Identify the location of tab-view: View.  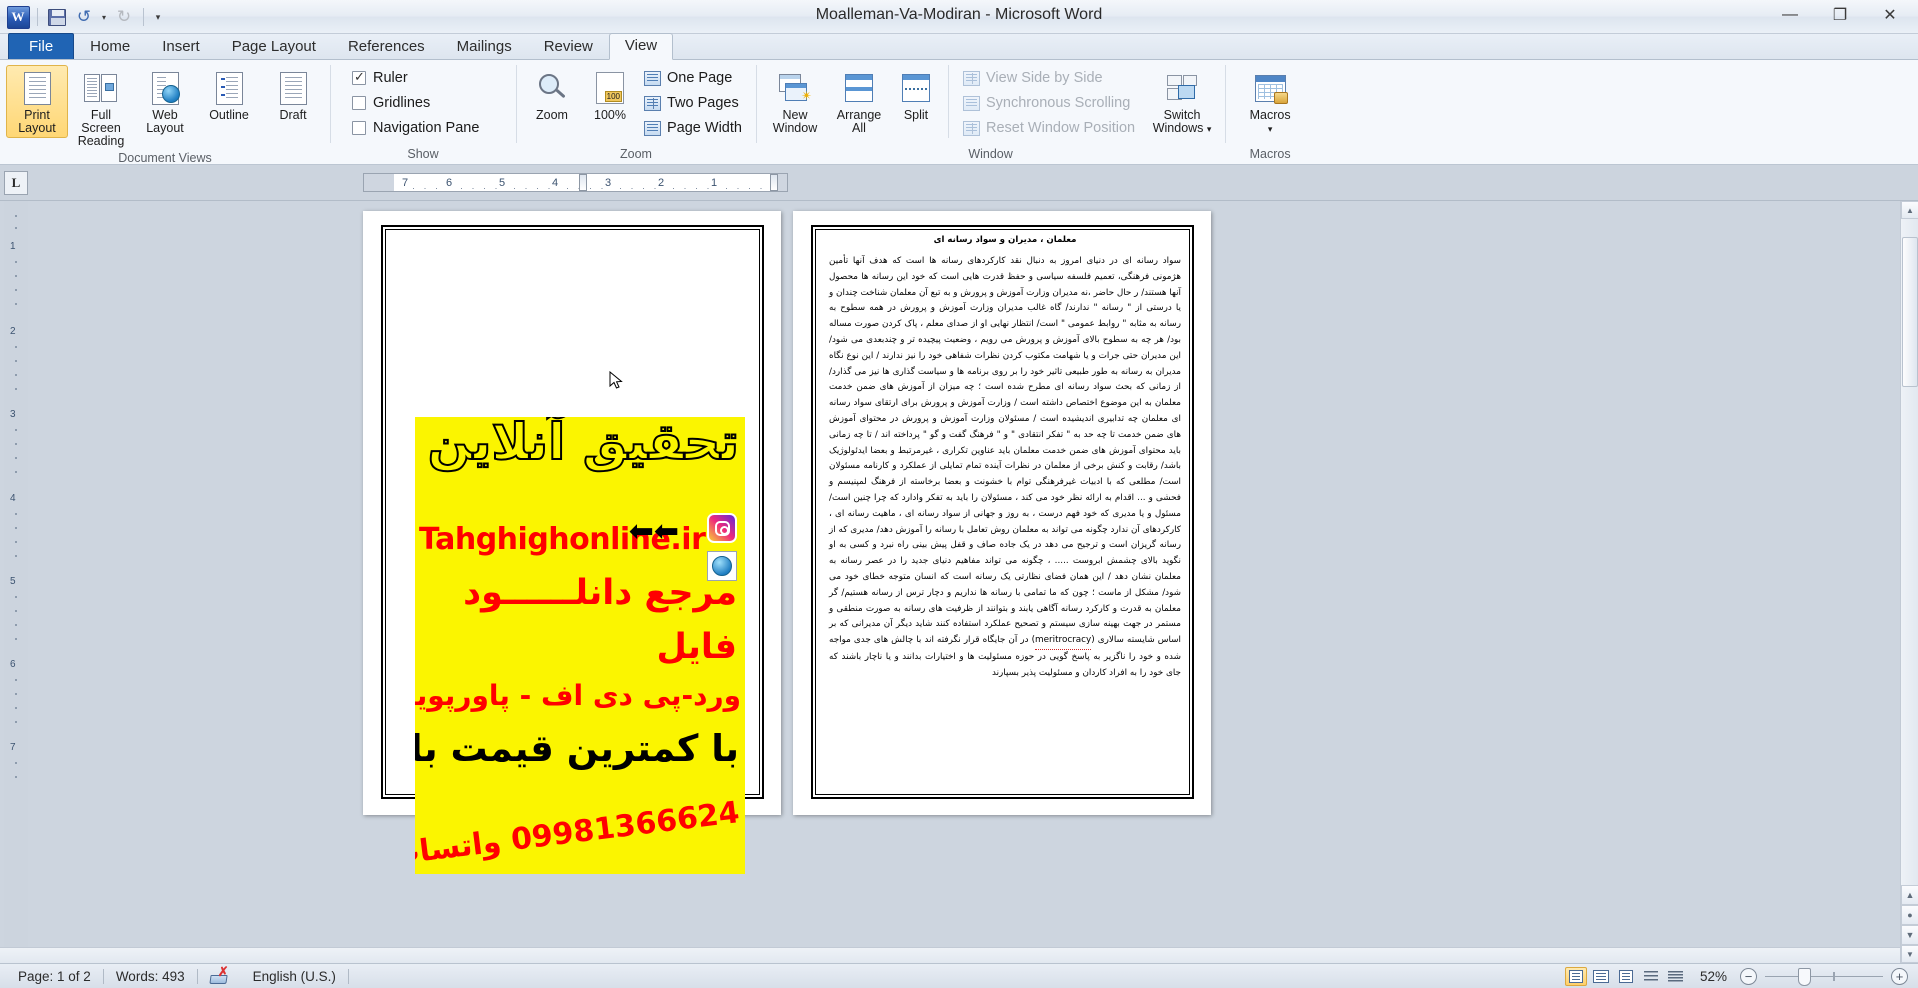
(641, 46).